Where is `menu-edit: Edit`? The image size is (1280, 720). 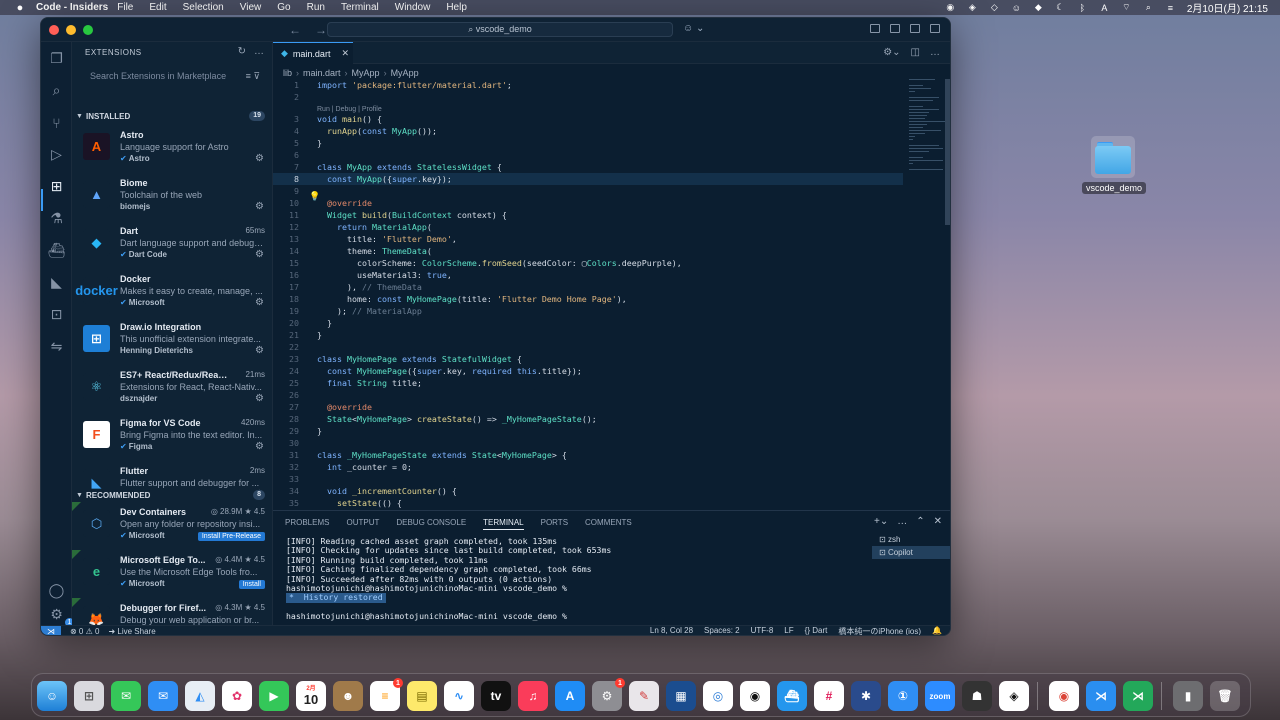
menu-edit: Edit is located at coordinates (157, 7).